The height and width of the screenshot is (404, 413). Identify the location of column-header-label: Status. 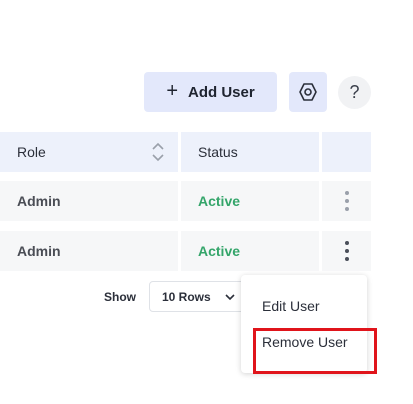
(218, 152).